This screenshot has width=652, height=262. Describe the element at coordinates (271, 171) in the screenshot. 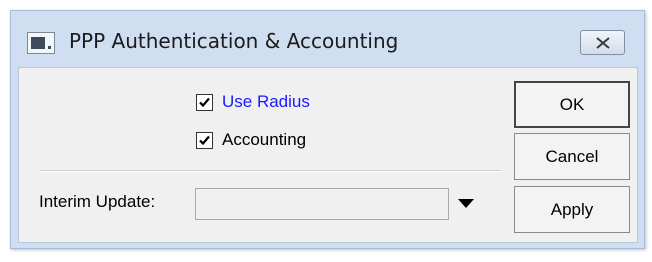

I see `separator` at that location.